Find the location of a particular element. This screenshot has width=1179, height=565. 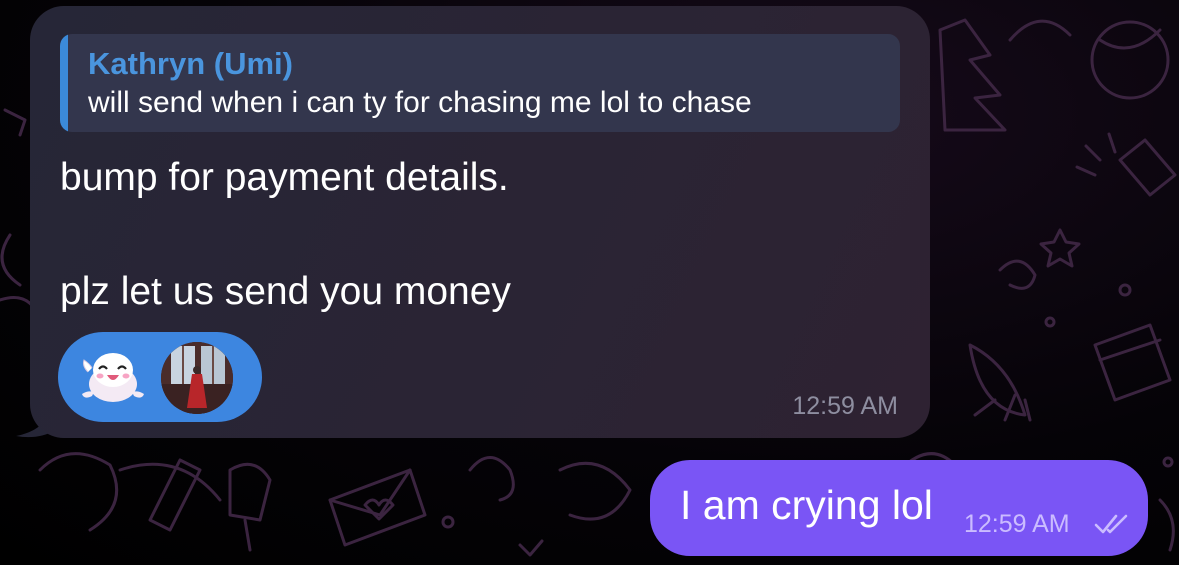

outgoing-message-text: I am crying lol is located at coordinates (806, 505).